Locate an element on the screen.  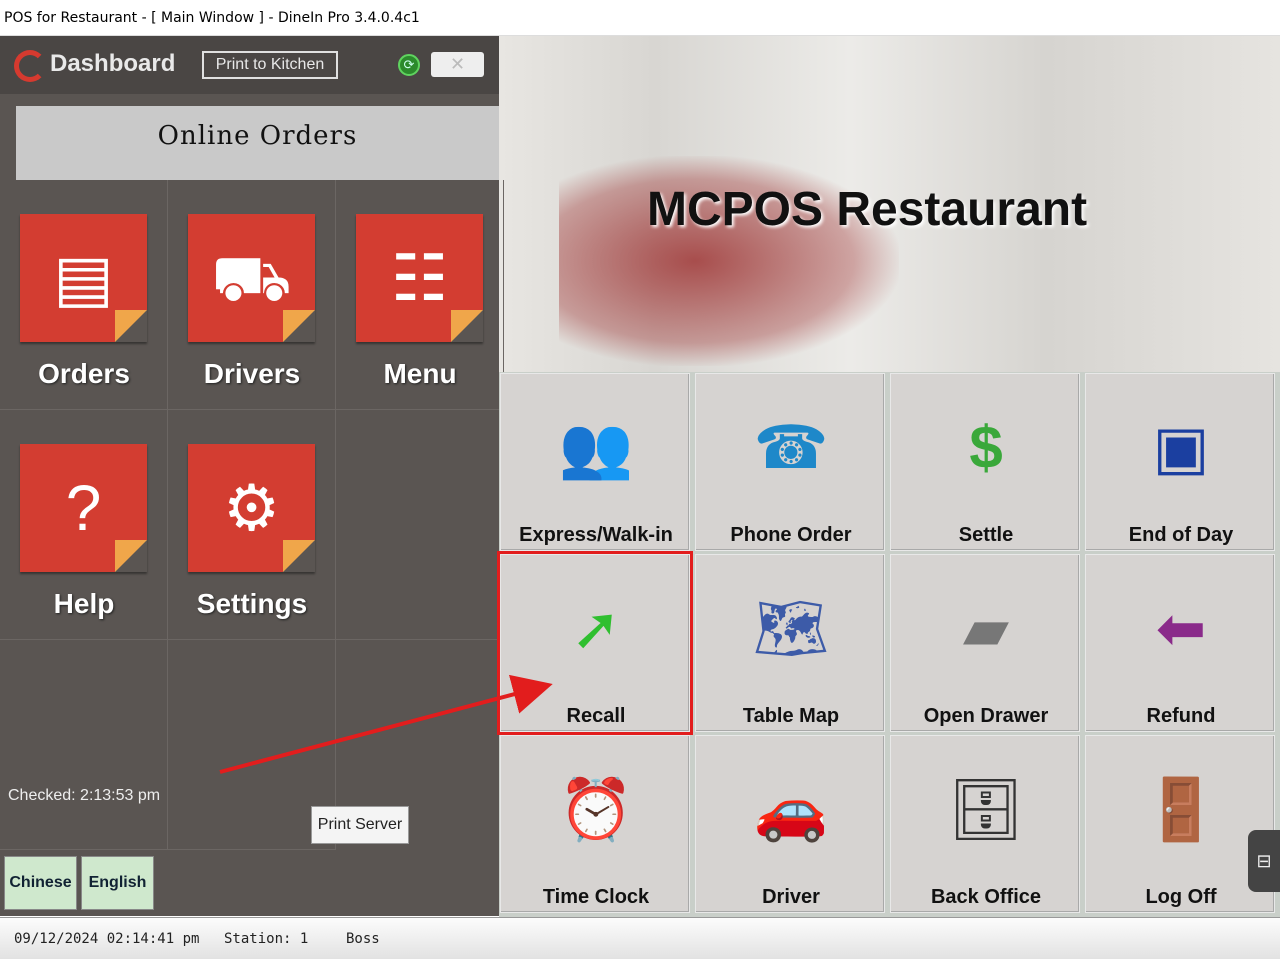
open-drawer-button: ▰ Open Drawer is located at coordinates (985, 643).